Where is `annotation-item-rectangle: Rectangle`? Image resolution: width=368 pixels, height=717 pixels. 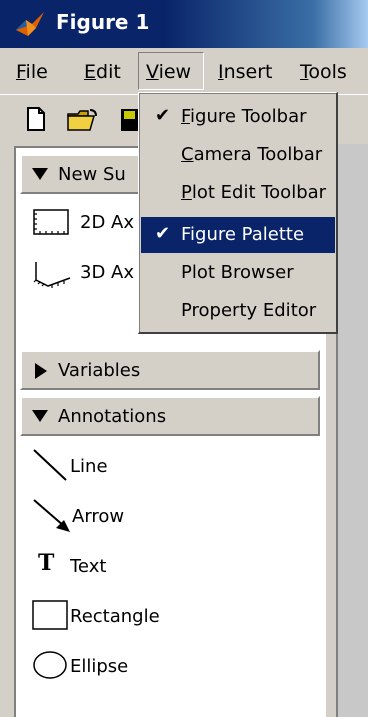 annotation-item-rectangle: Rectangle is located at coordinates (115, 616).